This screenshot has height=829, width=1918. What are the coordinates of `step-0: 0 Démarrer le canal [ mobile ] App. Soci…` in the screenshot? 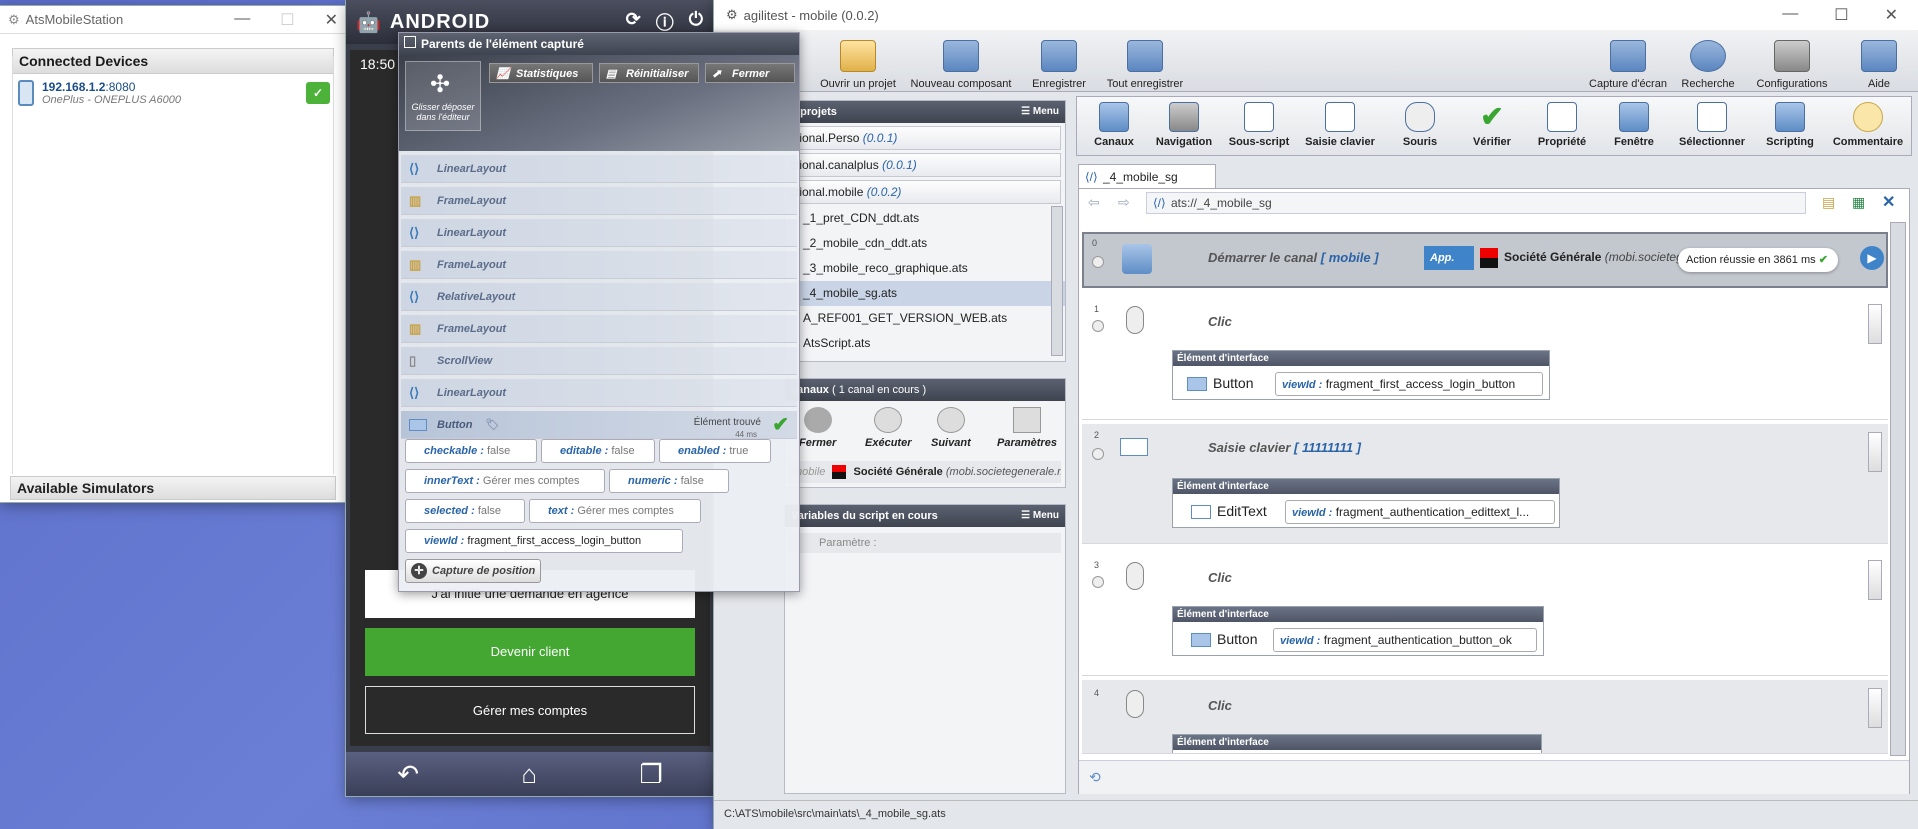 It's located at (1485, 260).